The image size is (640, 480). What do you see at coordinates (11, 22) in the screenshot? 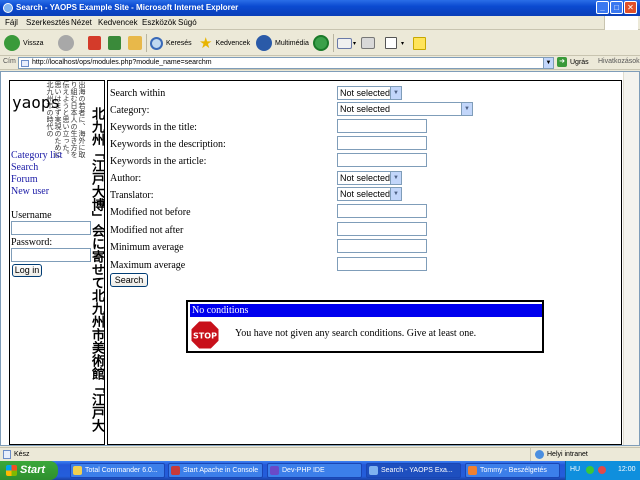
I see `menu-file: Fájl` at bounding box center [11, 22].